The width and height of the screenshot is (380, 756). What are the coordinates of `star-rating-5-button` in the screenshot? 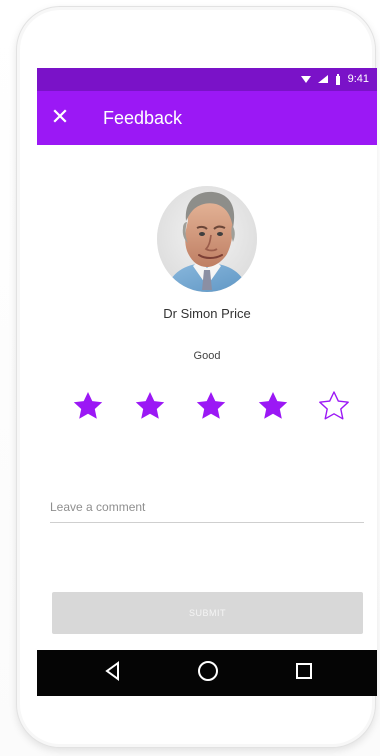 It's located at (334, 406).